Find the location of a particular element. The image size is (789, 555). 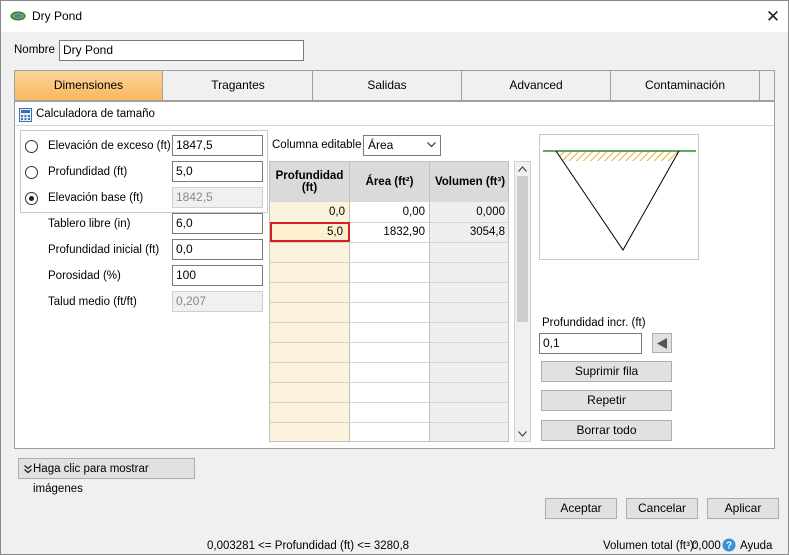

tab-advanced: Advanced is located at coordinates (536, 85).